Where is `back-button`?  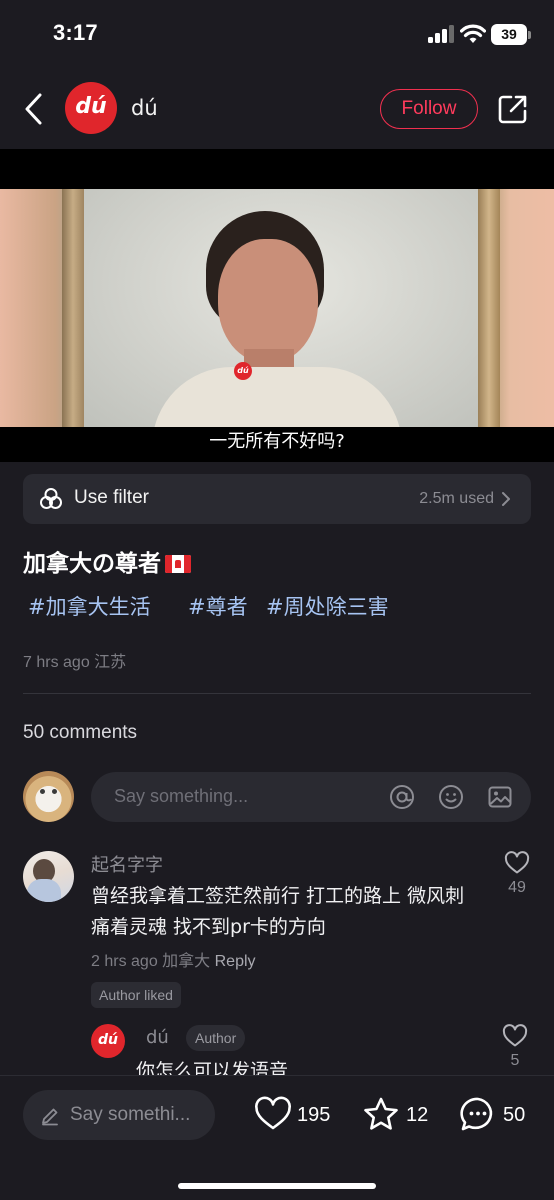
back-button is located at coordinates (35, 109).